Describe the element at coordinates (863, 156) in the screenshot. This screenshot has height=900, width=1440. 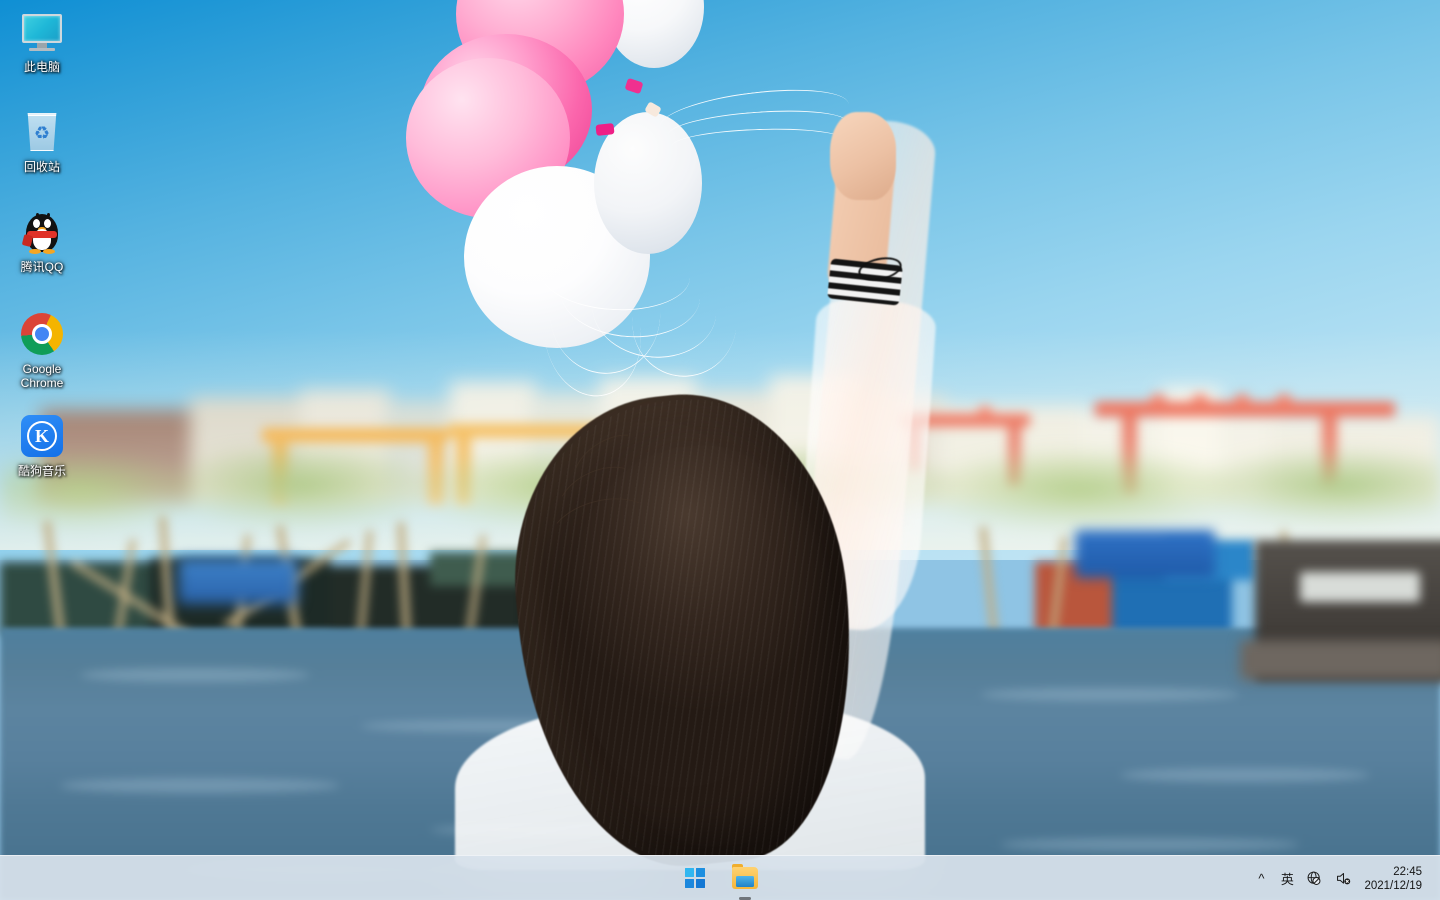
I see `woman-hand` at that location.